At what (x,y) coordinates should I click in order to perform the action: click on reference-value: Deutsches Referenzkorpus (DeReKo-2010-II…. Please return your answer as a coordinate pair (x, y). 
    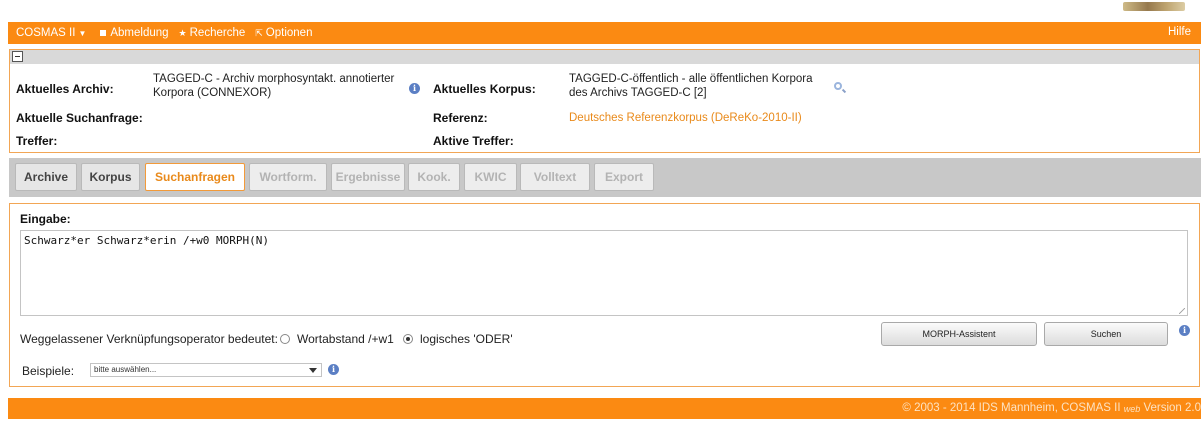
    Looking at the image, I should click on (685, 118).